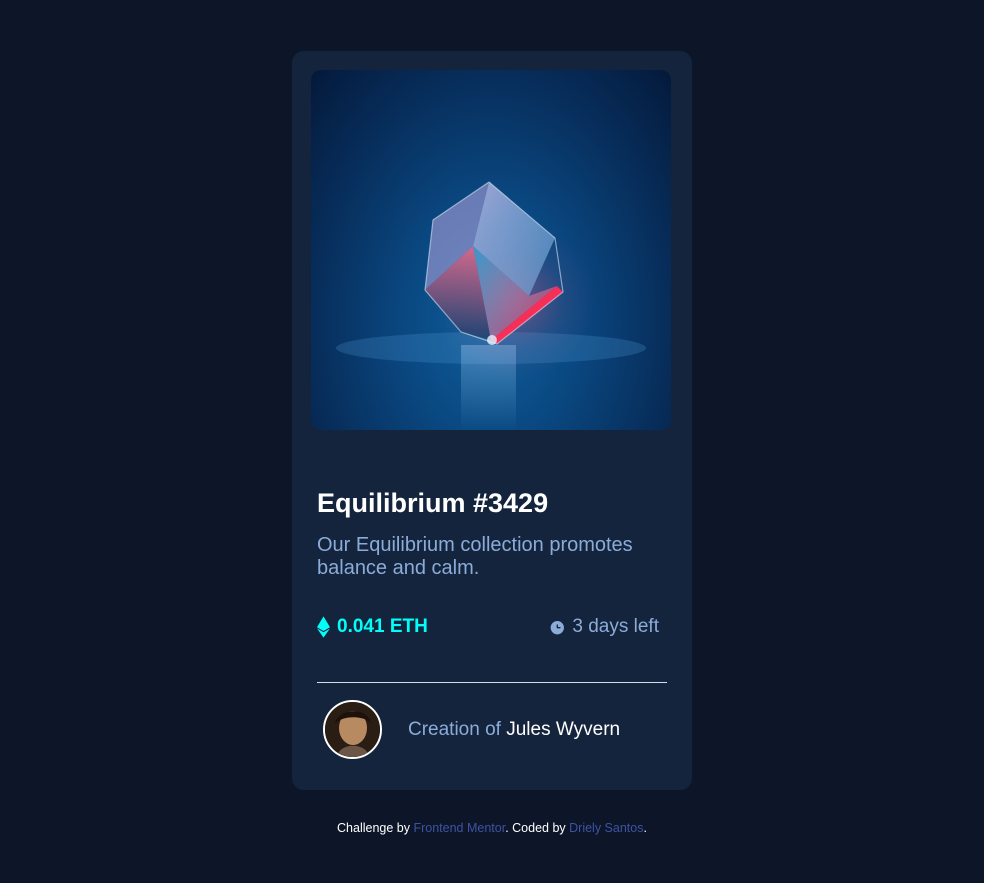 This screenshot has width=984, height=883. I want to click on time-left: 3 days left, so click(604, 627).